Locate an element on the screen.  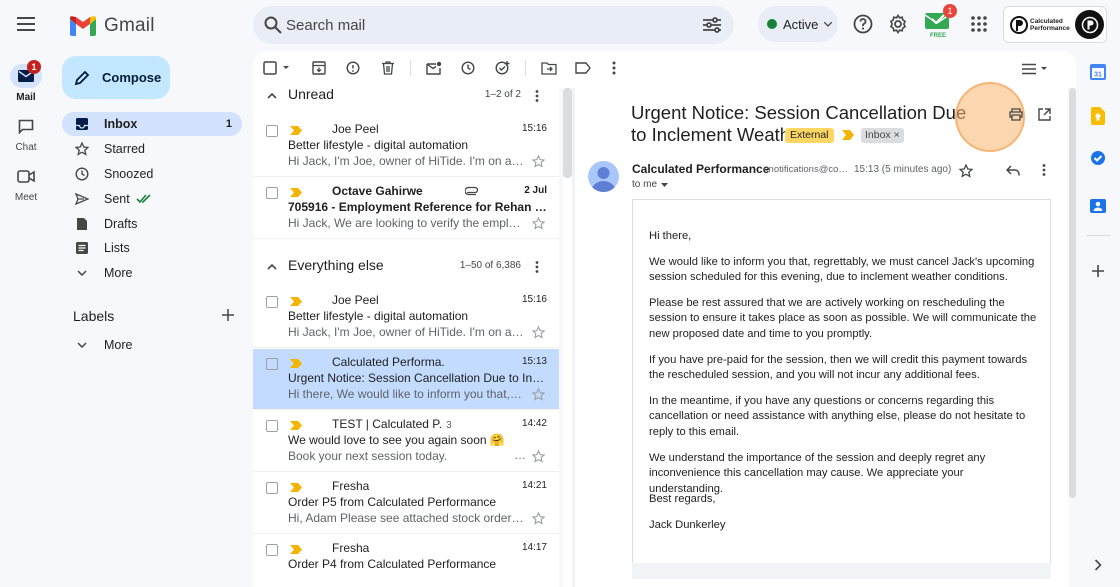
sender-avatar is located at coordinates (603, 176).